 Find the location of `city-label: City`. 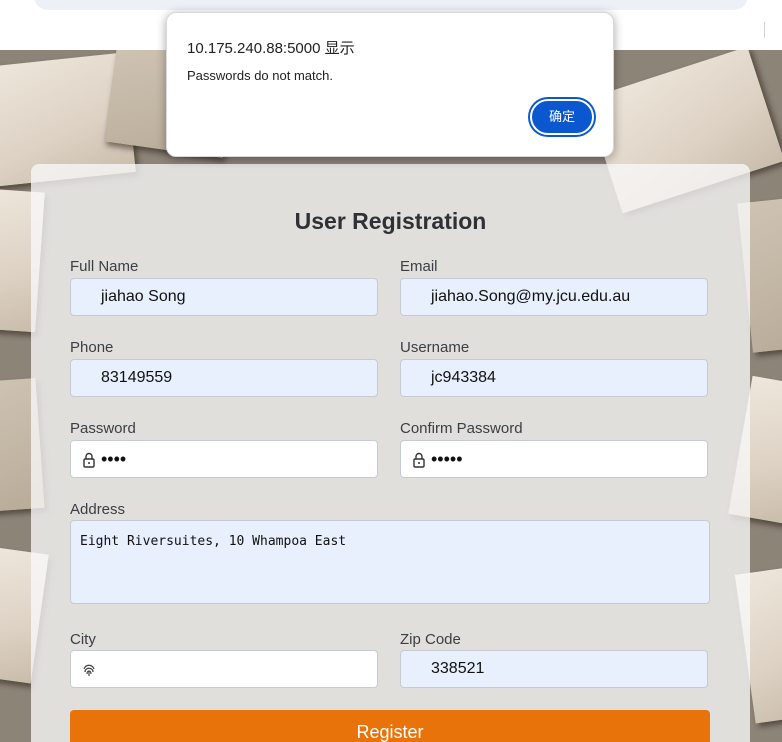

city-label: City is located at coordinates (83, 639).